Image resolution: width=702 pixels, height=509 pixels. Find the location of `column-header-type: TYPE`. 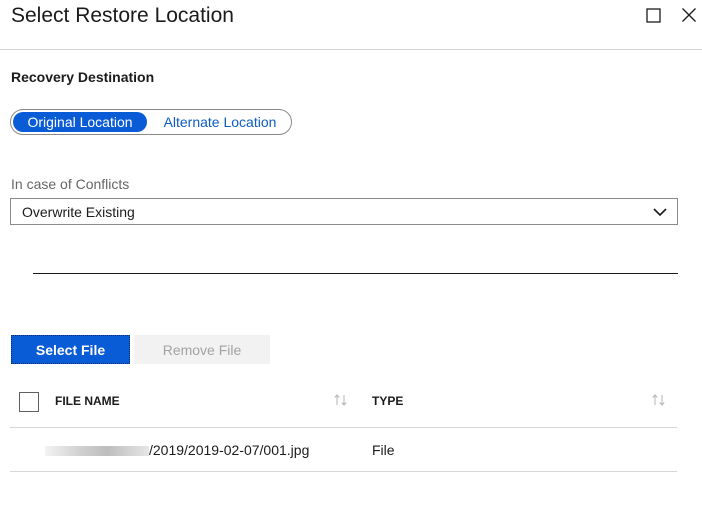

column-header-type: TYPE is located at coordinates (387, 401).